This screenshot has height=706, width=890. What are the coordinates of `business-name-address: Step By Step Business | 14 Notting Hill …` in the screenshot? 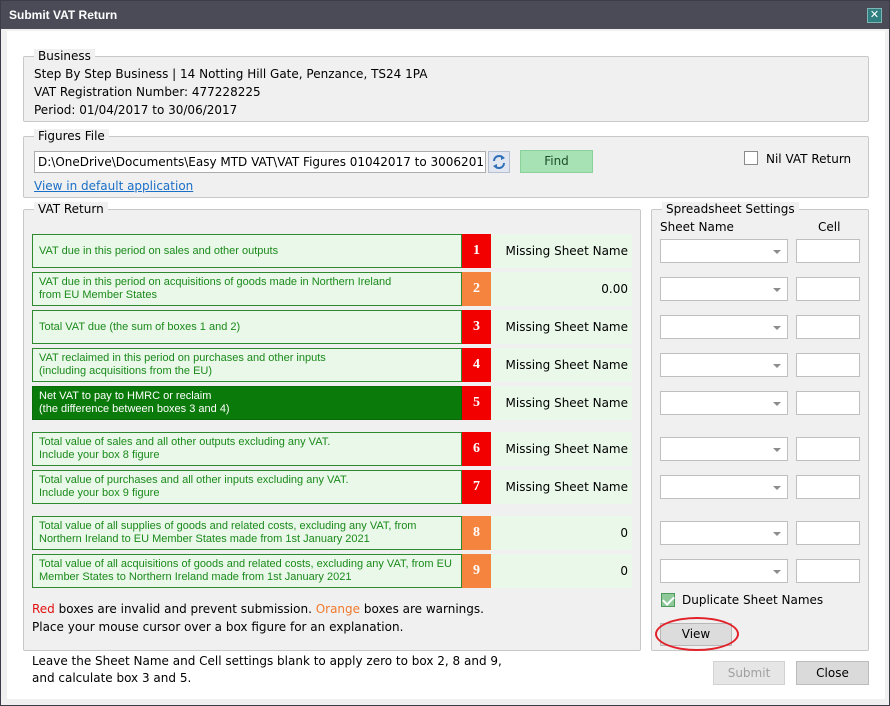 It's located at (231, 74).